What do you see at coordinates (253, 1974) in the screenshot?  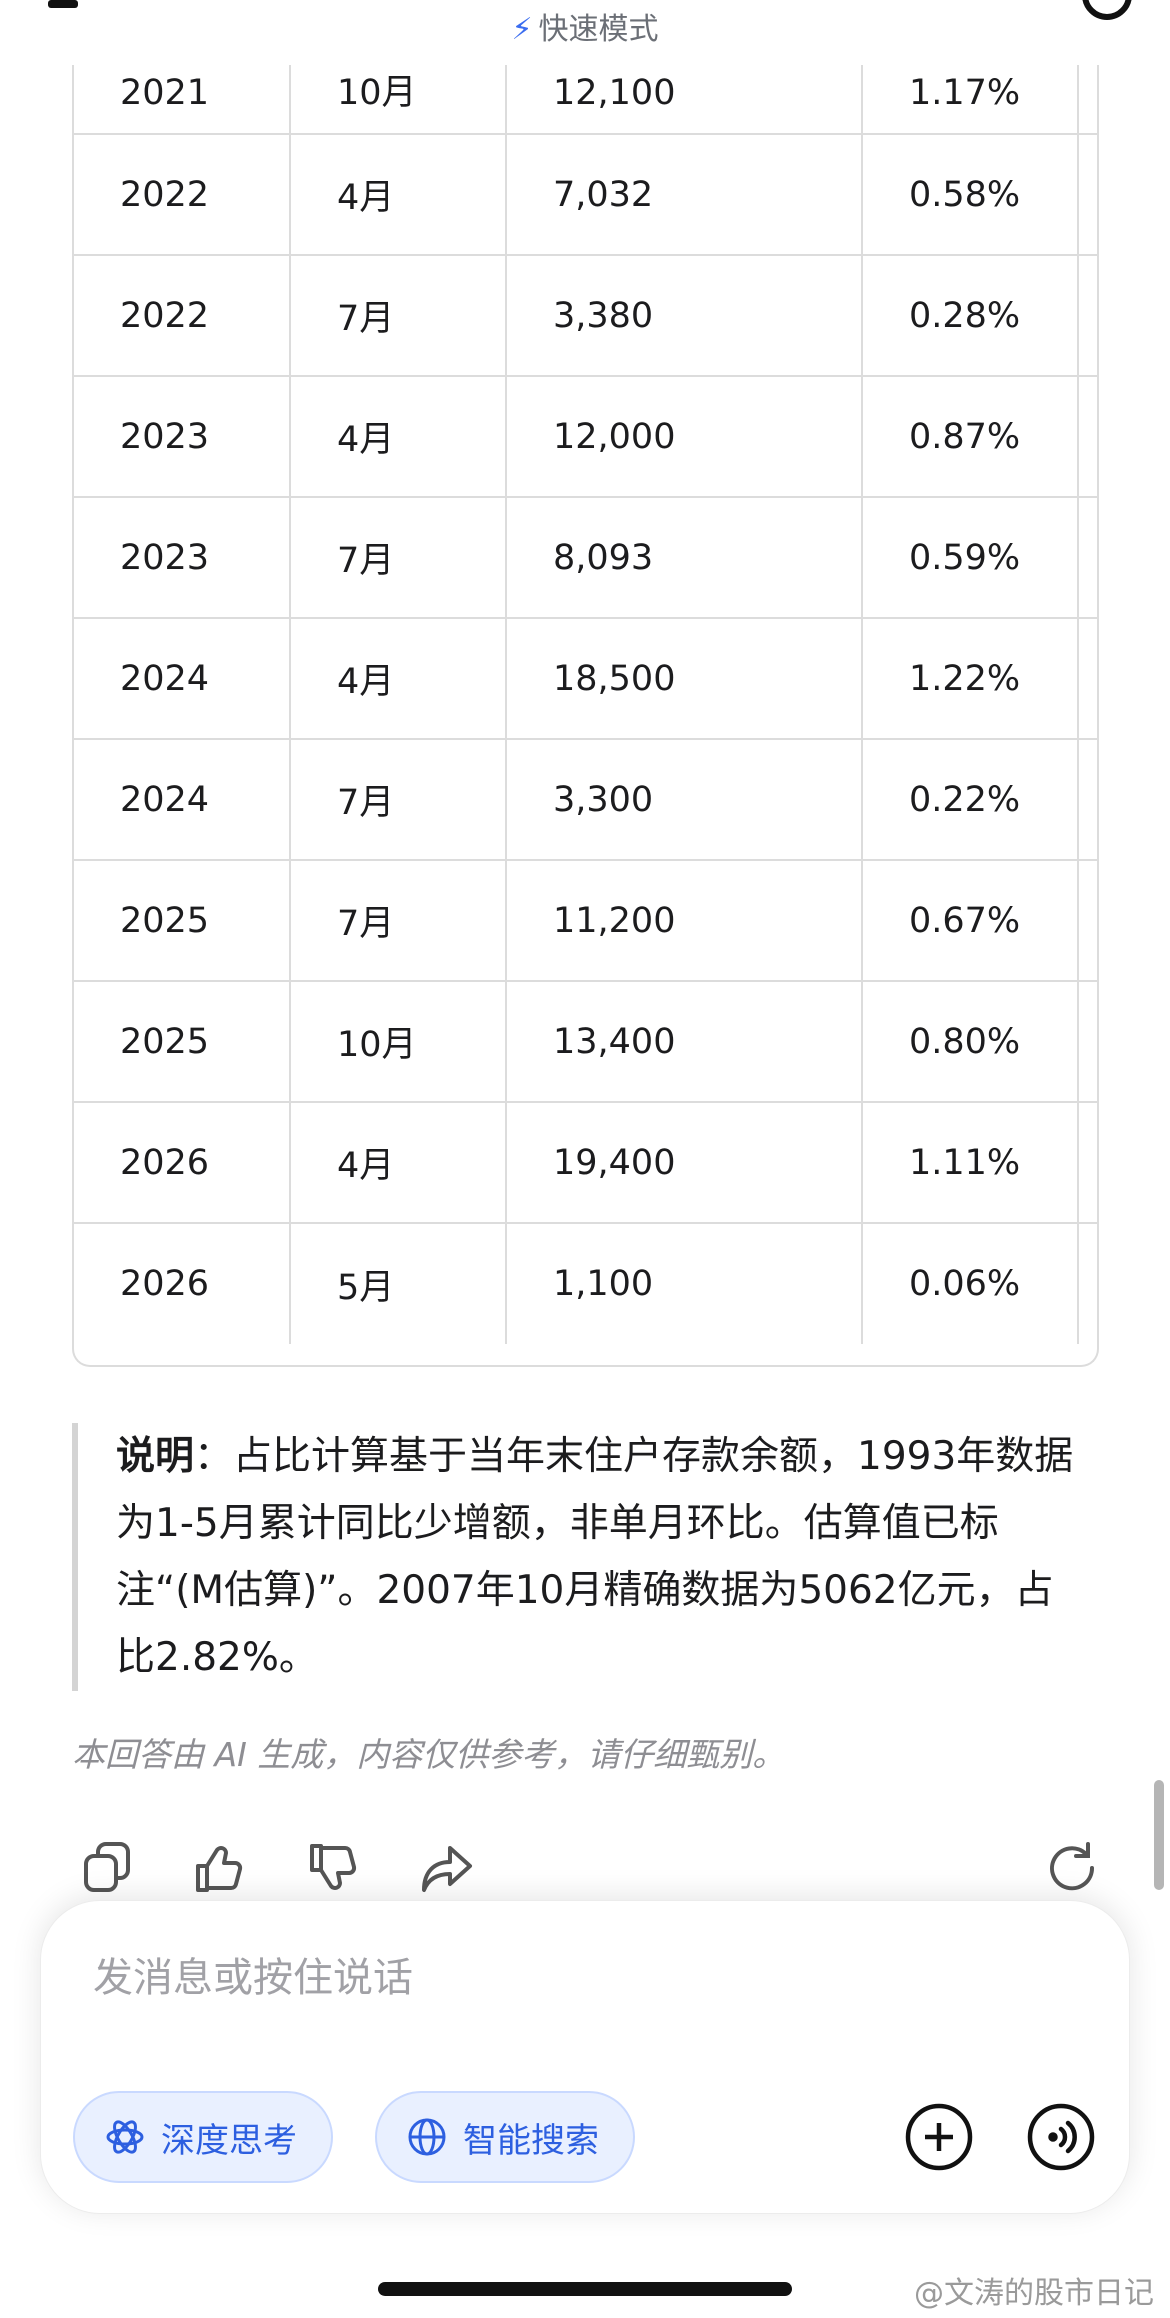 I see `message-input: 发消息或按住说话` at bounding box center [253, 1974].